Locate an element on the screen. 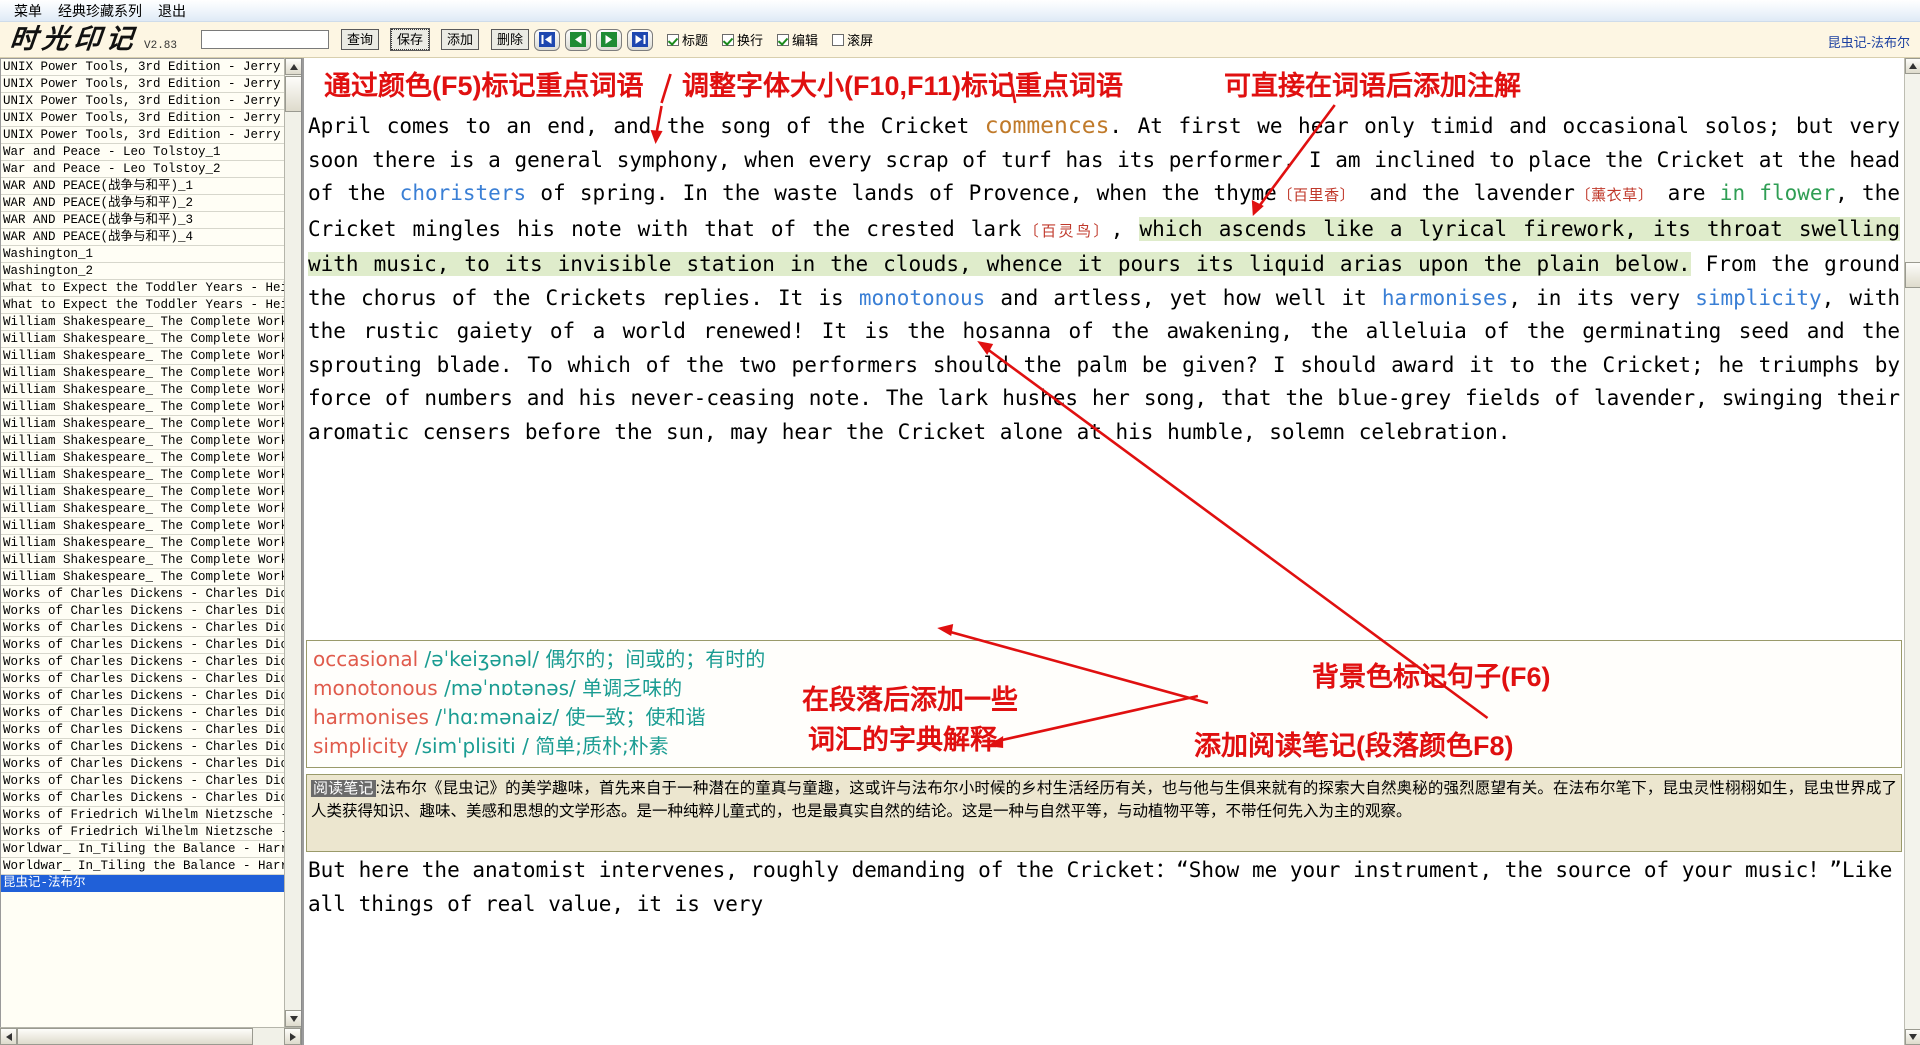  sidebar-horizontal-scrollbar is located at coordinates (150, 1036).